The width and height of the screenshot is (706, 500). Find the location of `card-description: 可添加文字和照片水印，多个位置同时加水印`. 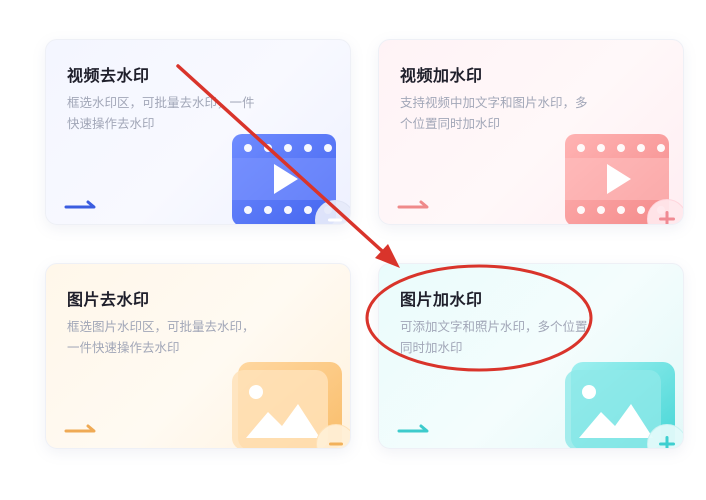

card-description: 可添加文字和照片水印，多个位置同时加水印 is located at coordinates (494, 337).